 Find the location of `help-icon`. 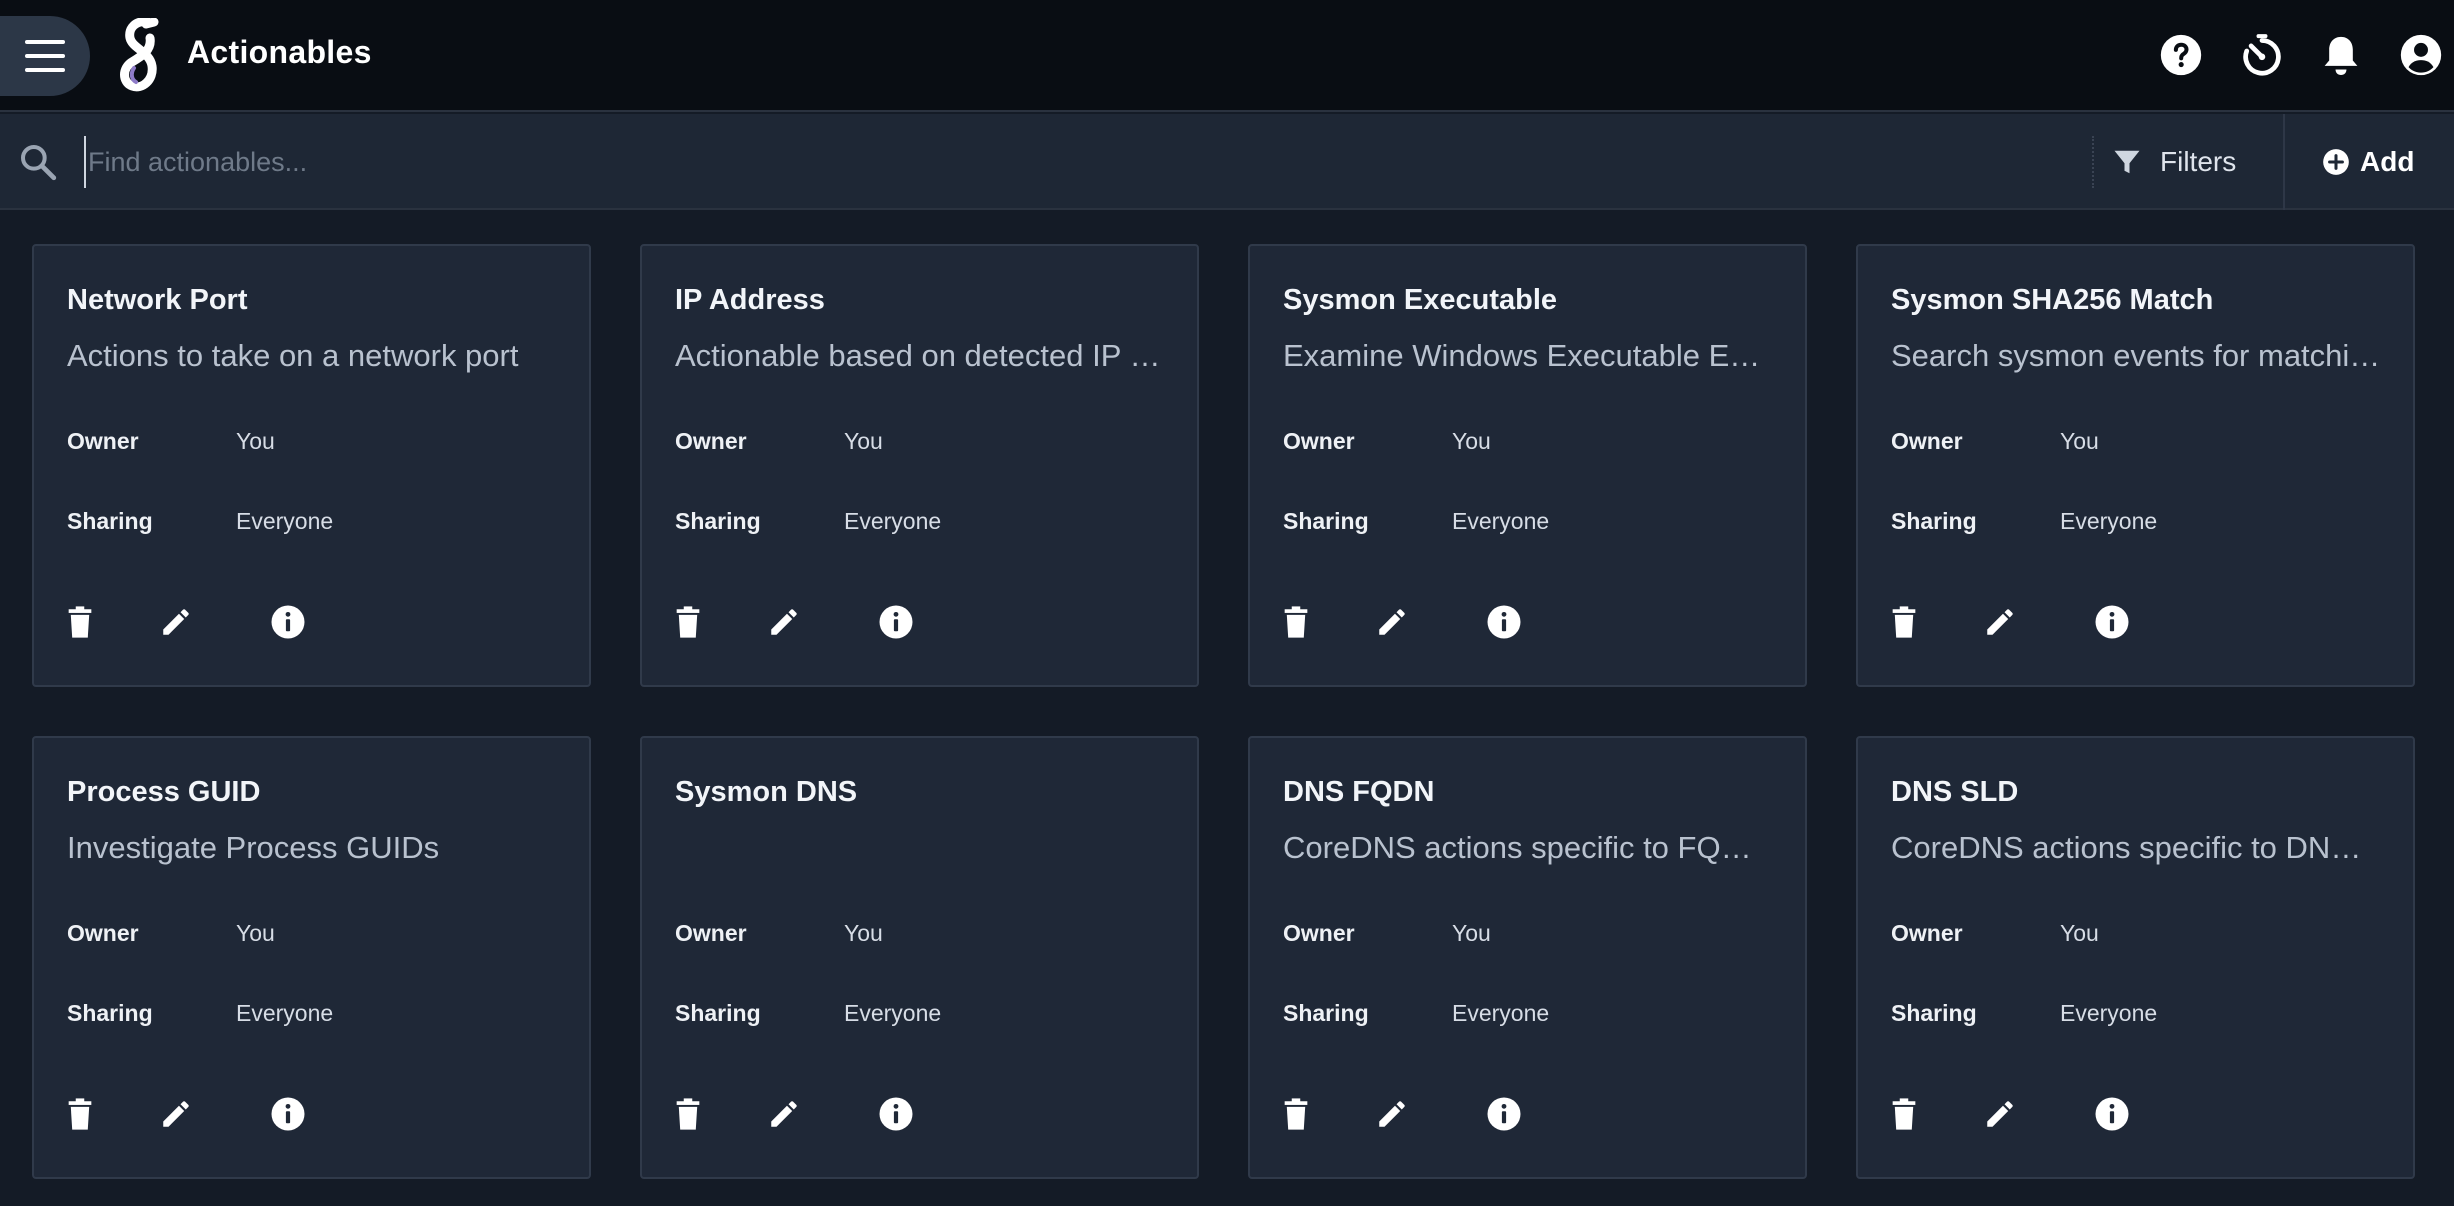

help-icon is located at coordinates (2181, 55).